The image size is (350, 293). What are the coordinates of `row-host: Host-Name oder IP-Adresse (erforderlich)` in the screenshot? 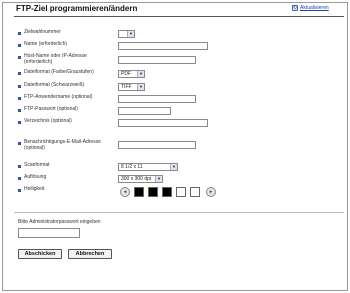 It's located at (175, 59).